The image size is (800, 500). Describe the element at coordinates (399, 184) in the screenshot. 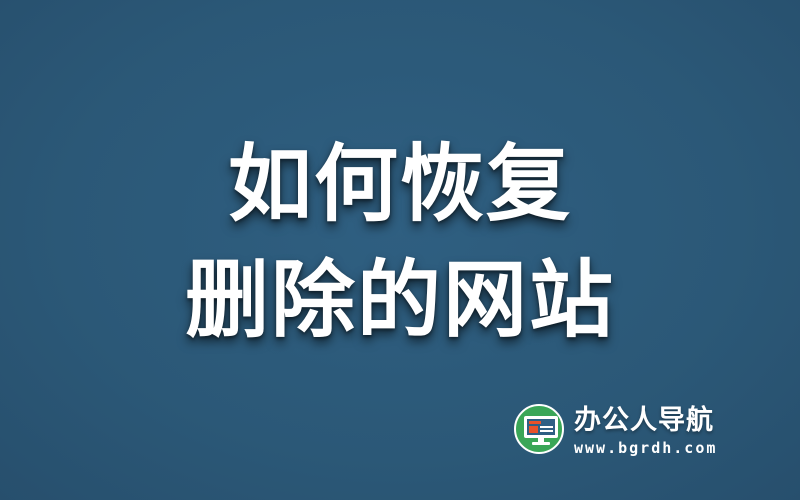

I see `title-line-1: 如何恢复` at that location.